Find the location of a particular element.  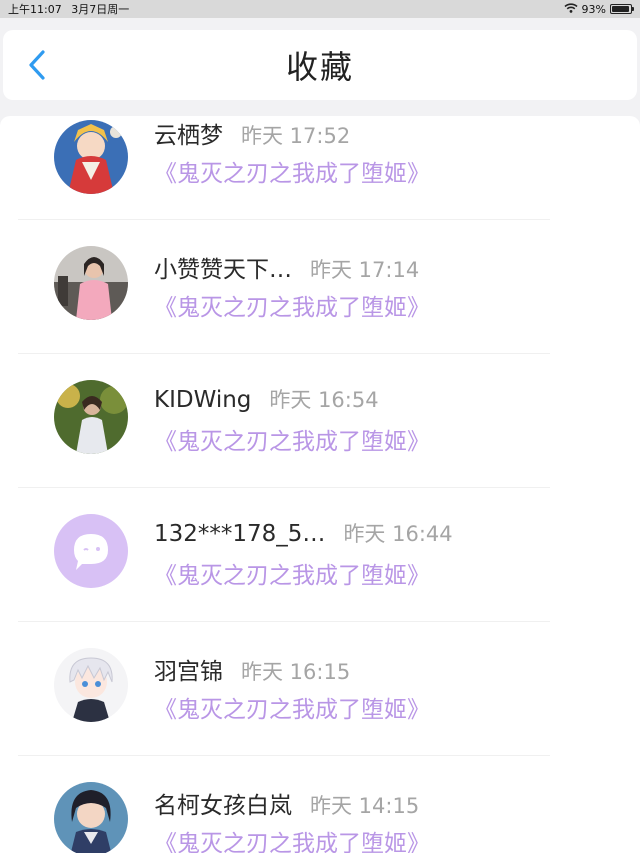

status-left: 上午11:07 3月7日周一 is located at coordinates (71, 9).